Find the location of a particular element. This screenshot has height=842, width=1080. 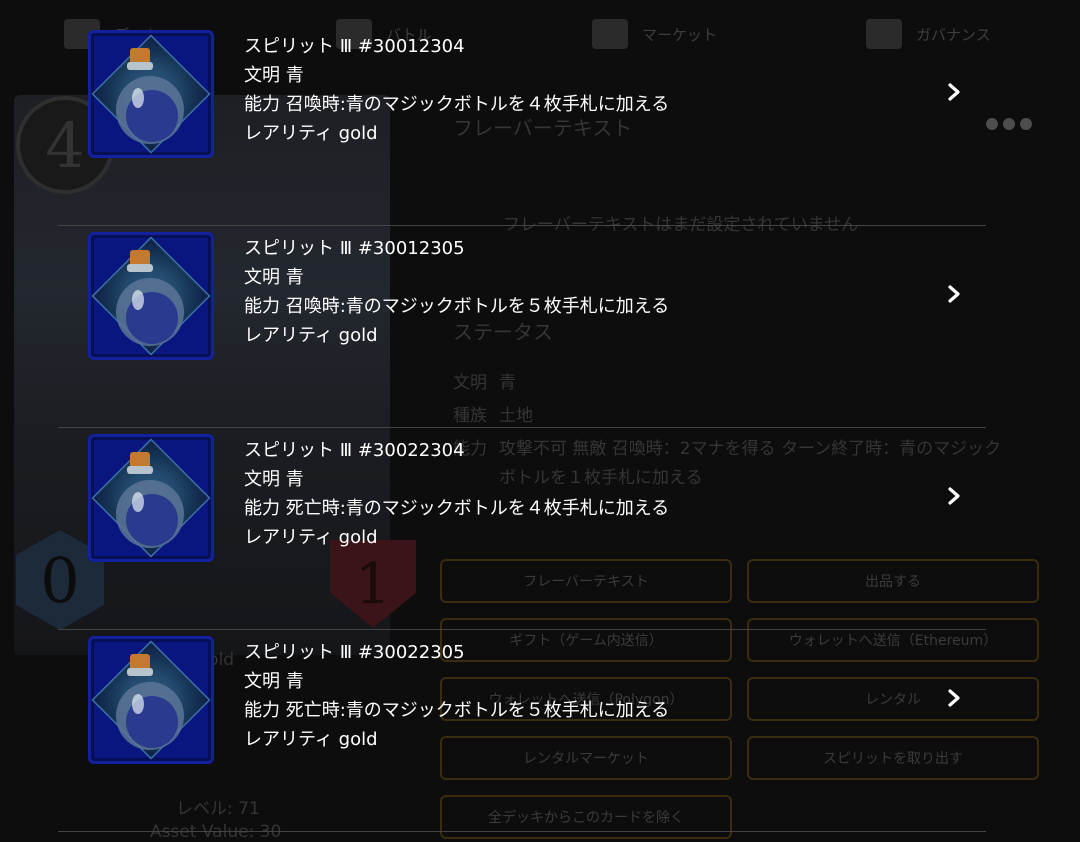

divider is located at coordinates (522, 831).